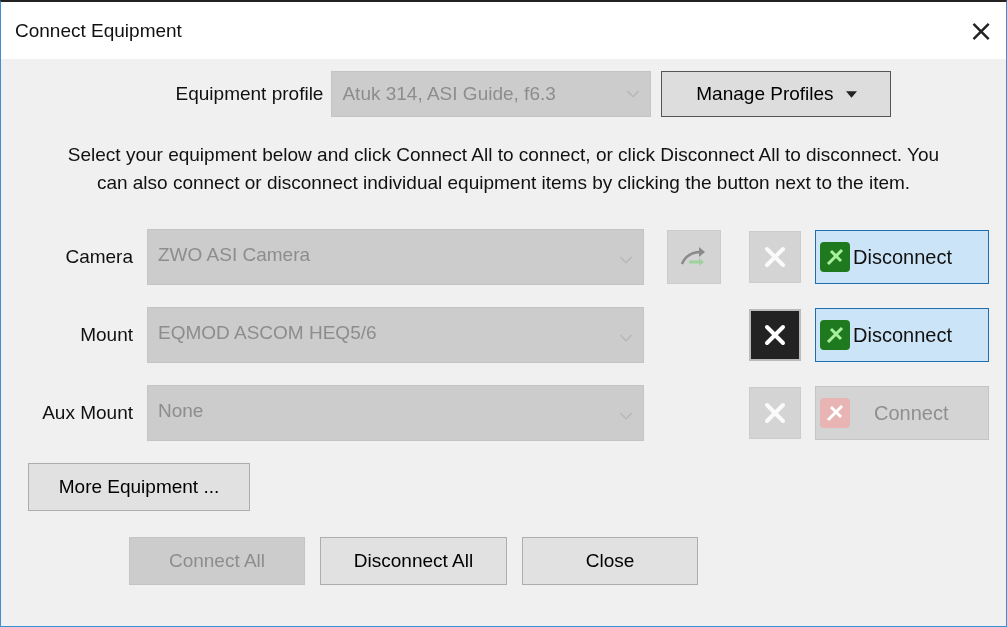  What do you see at coordinates (249, 94) in the screenshot?
I see `profile-label: Equipment profile` at bounding box center [249, 94].